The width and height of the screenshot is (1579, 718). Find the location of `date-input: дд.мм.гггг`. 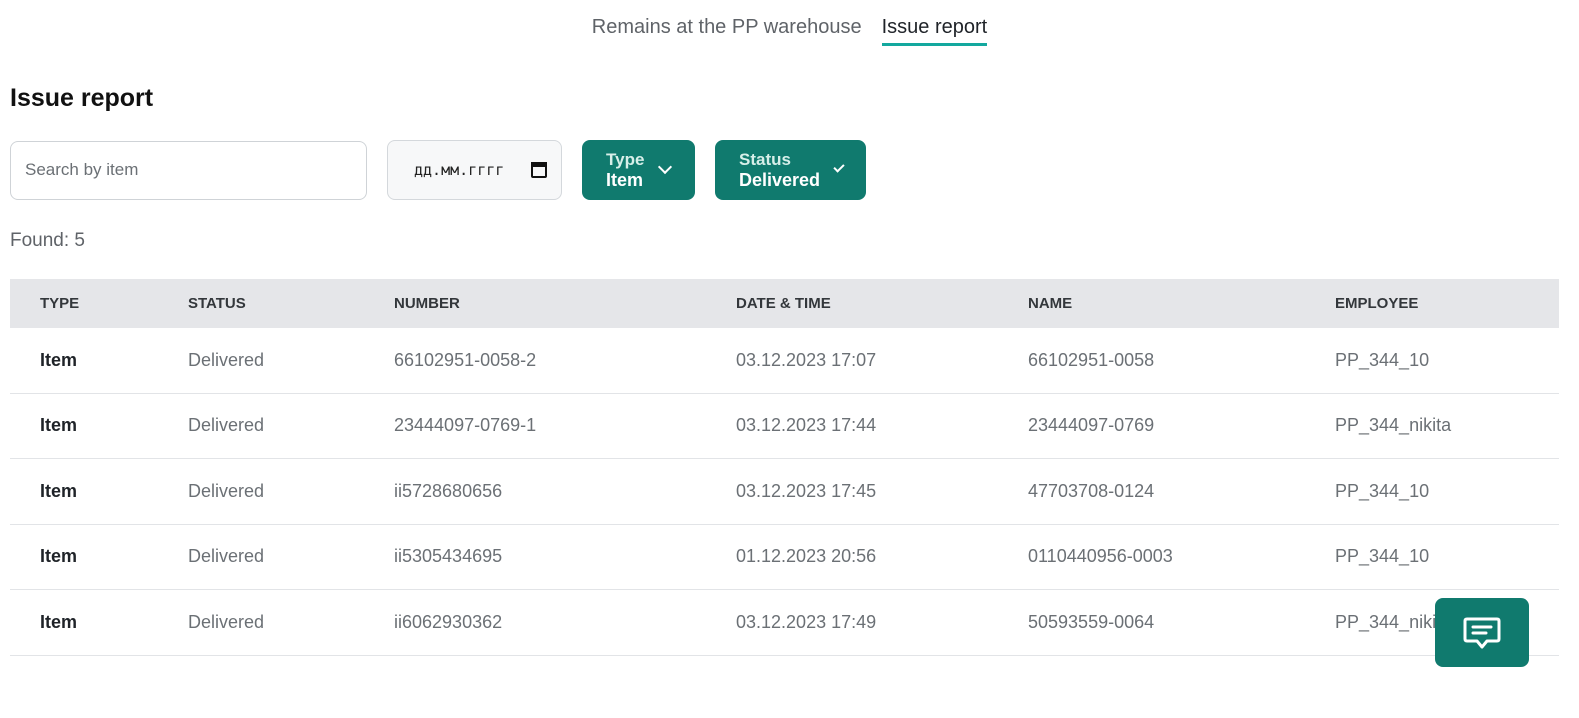

date-input: дд.мм.гггг is located at coordinates (474, 170).